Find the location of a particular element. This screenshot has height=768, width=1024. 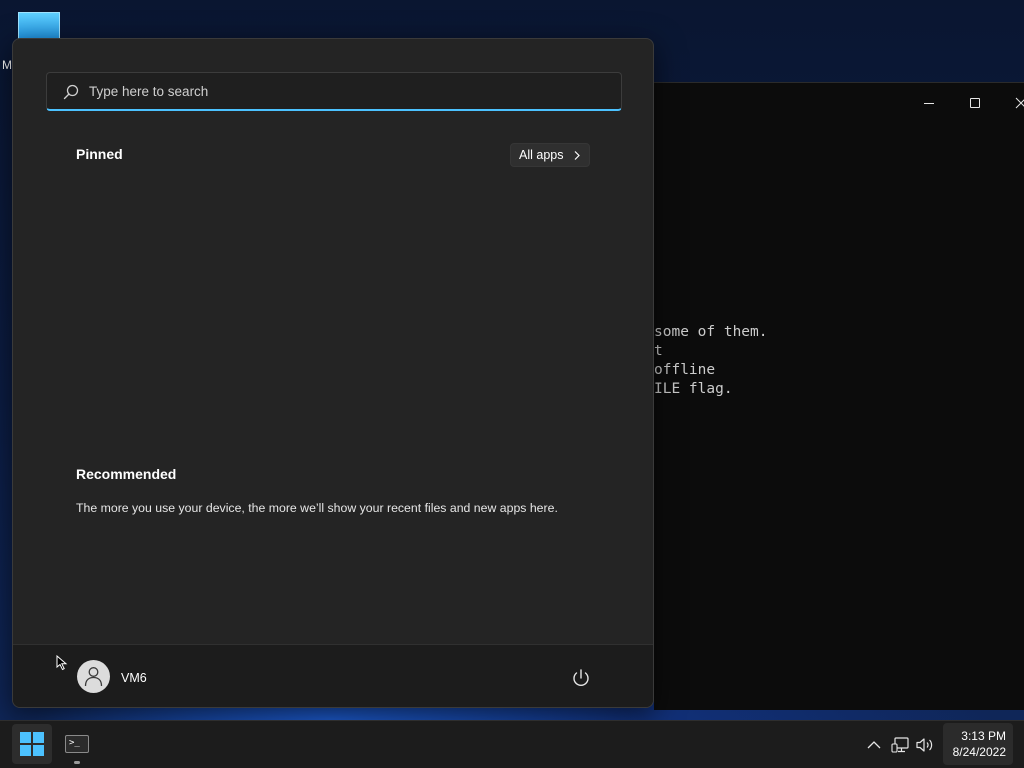

start-button is located at coordinates (32, 744).